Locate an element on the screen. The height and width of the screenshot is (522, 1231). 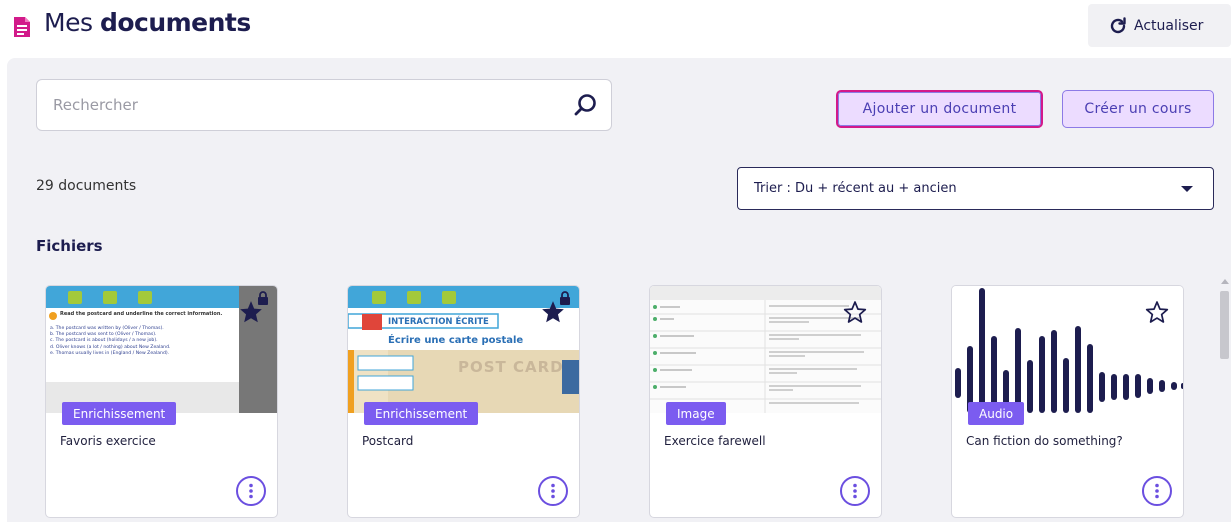
documents-count: 29 documents is located at coordinates (86, 186).